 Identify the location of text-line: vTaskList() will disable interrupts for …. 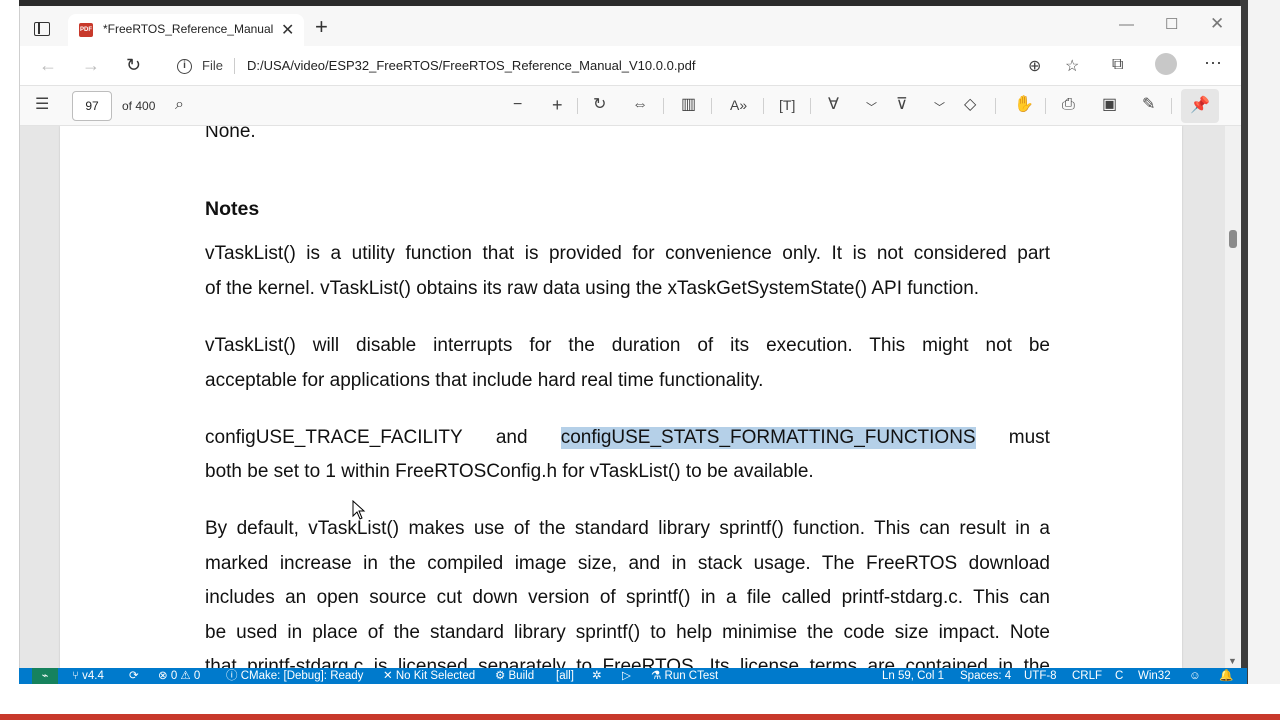
(627, 345).